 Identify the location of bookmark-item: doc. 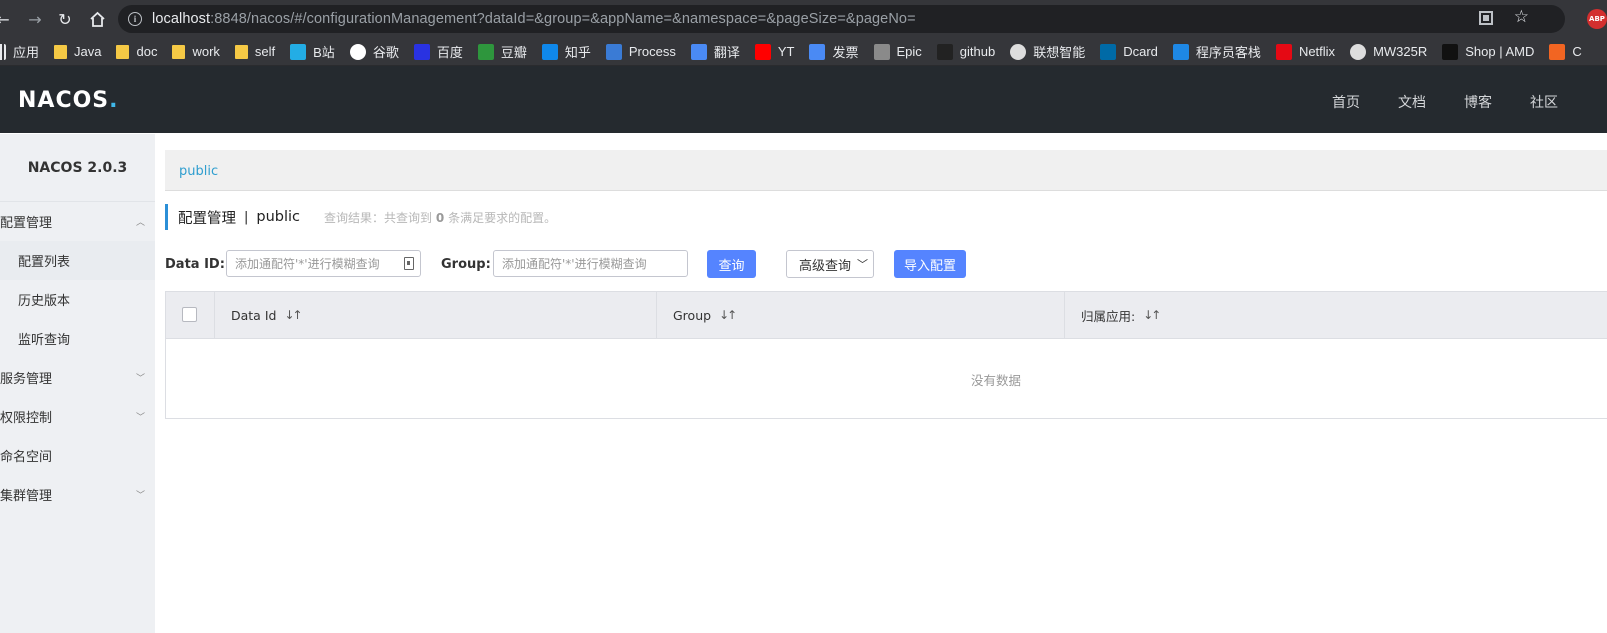
(136, 51).